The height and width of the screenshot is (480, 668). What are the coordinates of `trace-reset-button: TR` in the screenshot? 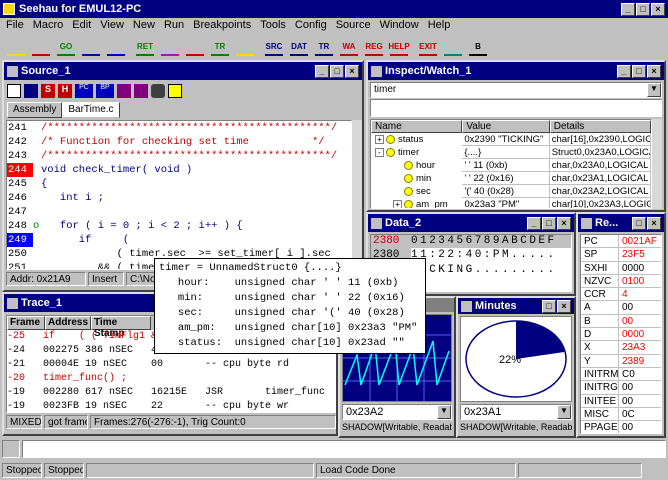 It's located at (220, 47).